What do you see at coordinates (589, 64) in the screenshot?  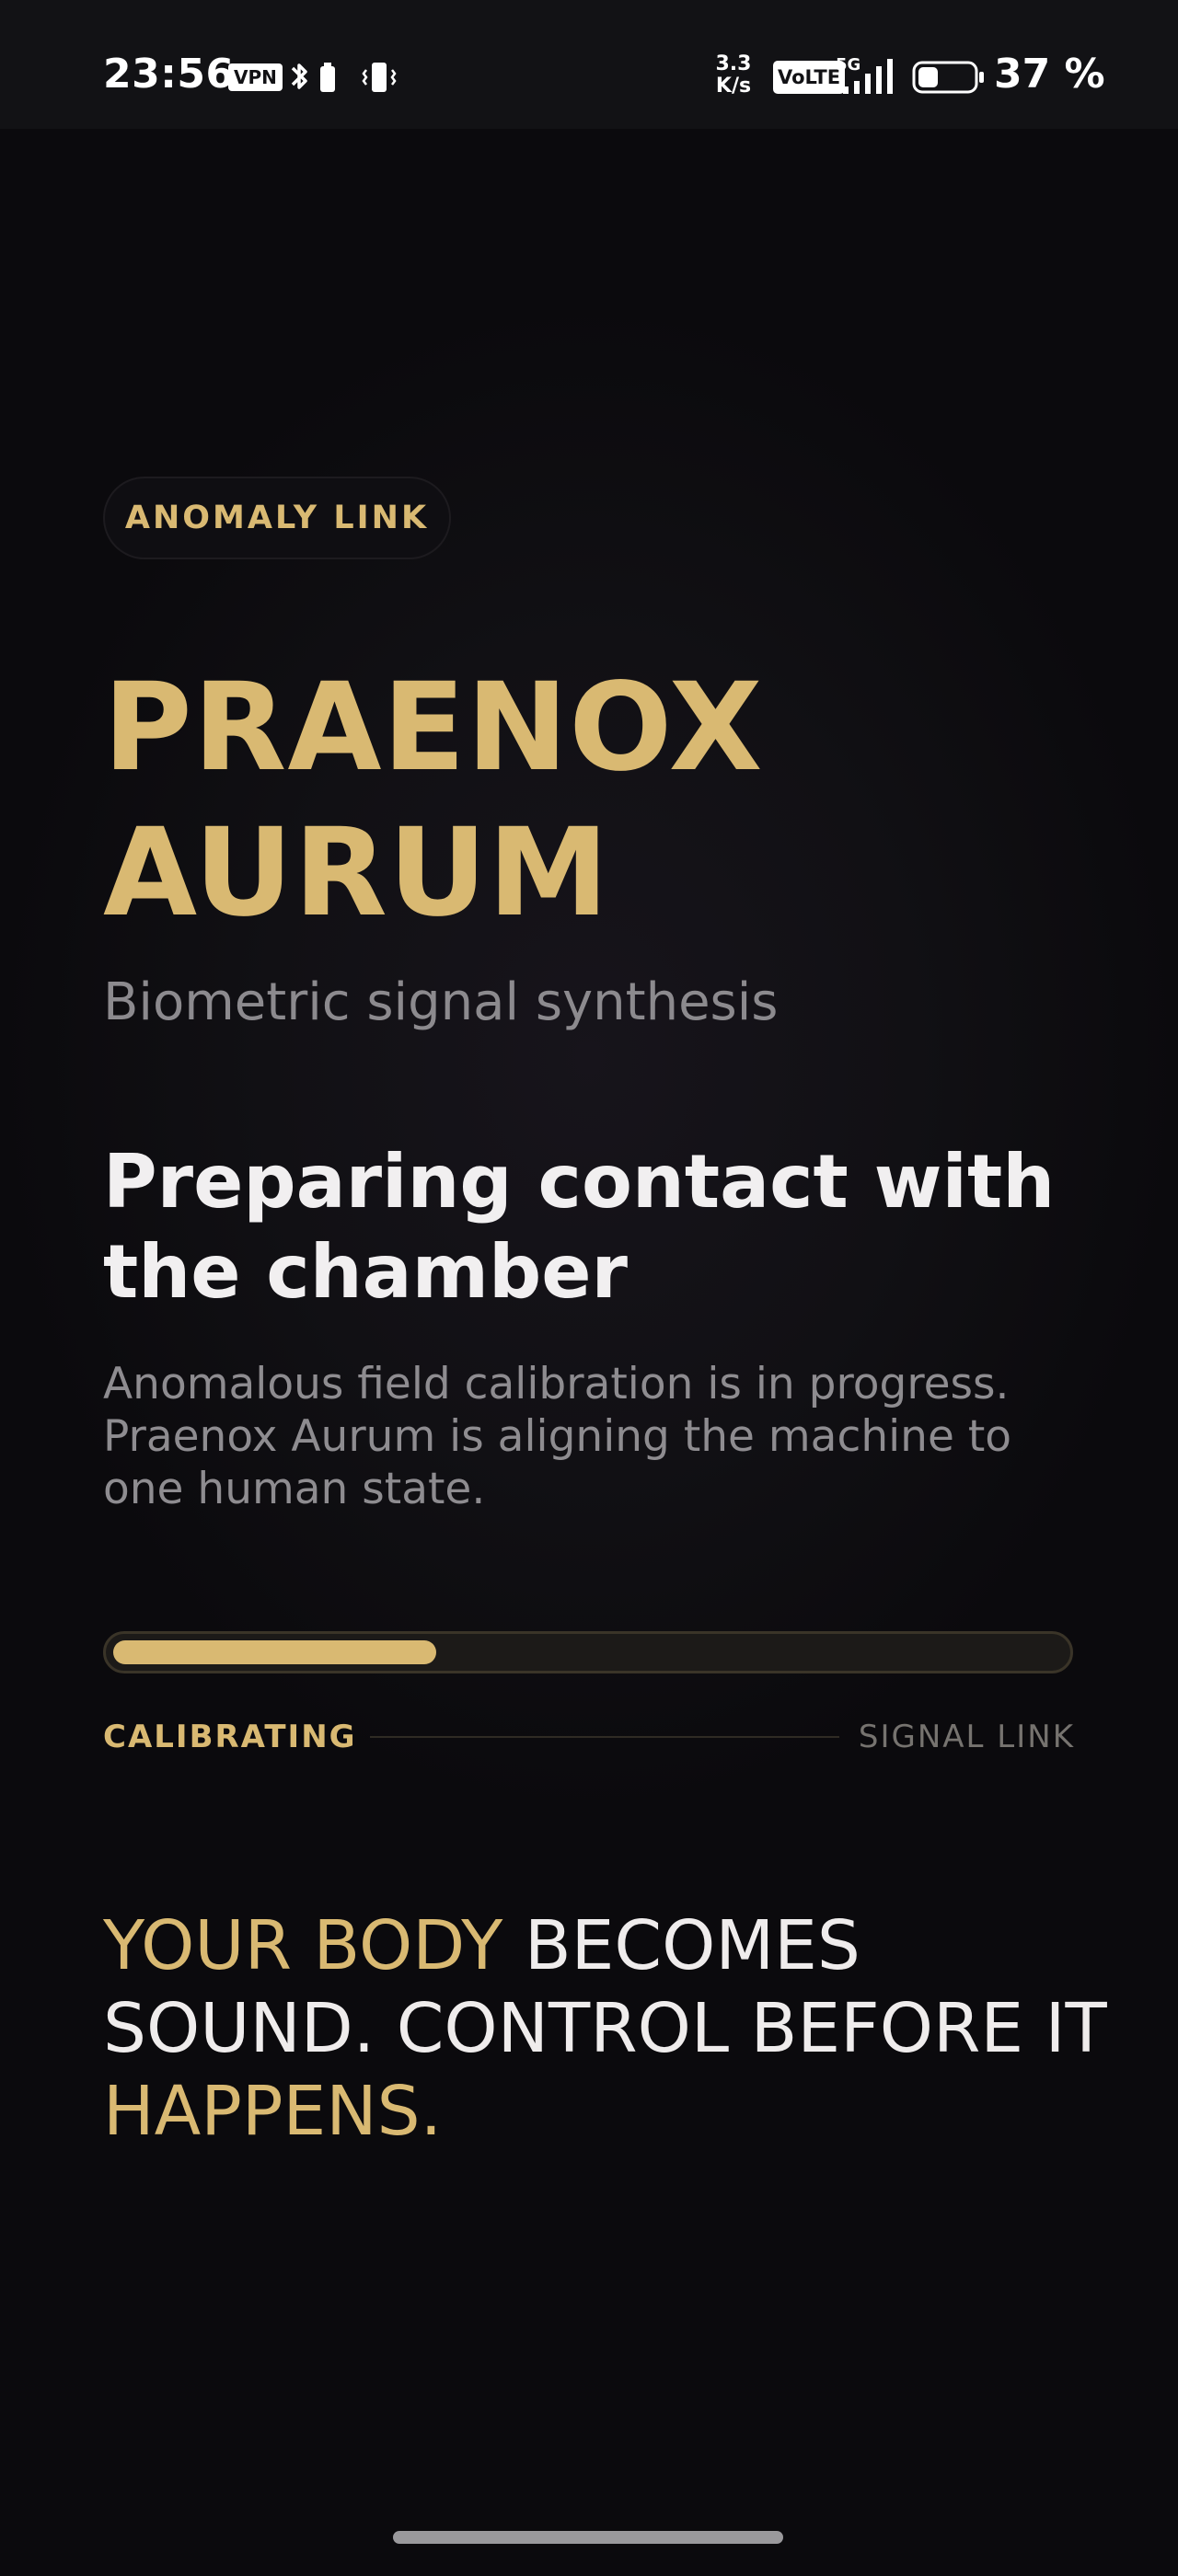 I see `status-bar: 23:56 VPN 3.3 K/s VoLTE 5G 37 %` at bounding box center [589, 64].